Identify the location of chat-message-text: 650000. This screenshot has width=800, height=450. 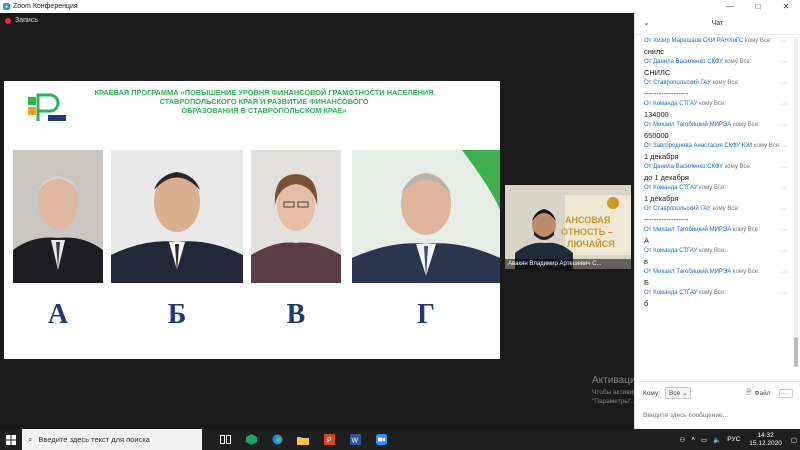
(656, 135).